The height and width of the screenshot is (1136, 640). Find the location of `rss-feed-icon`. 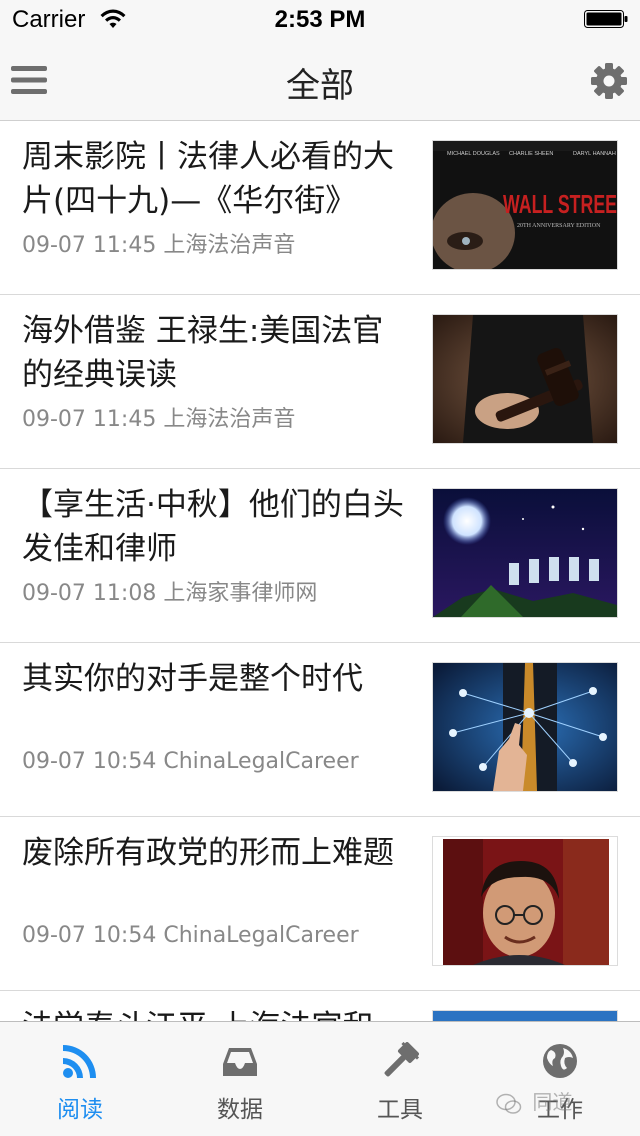

rss-feed-icon is located at coordinates (79, 1061).